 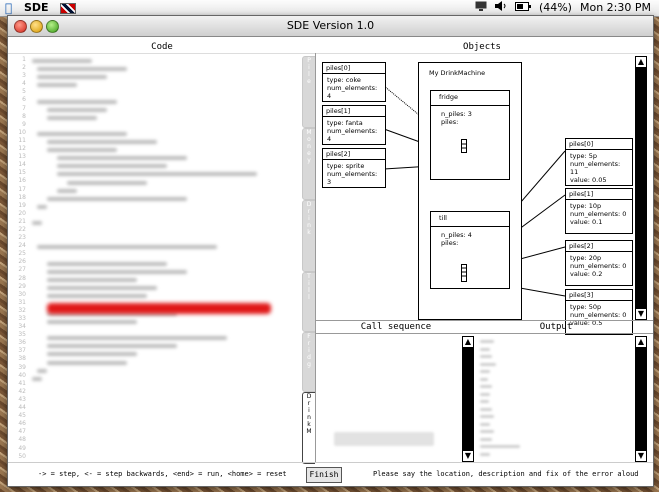 What do you see at coordinates (315, 257) in the screenshot?
I see `vertical-divider` at bounding box center [315, 257].